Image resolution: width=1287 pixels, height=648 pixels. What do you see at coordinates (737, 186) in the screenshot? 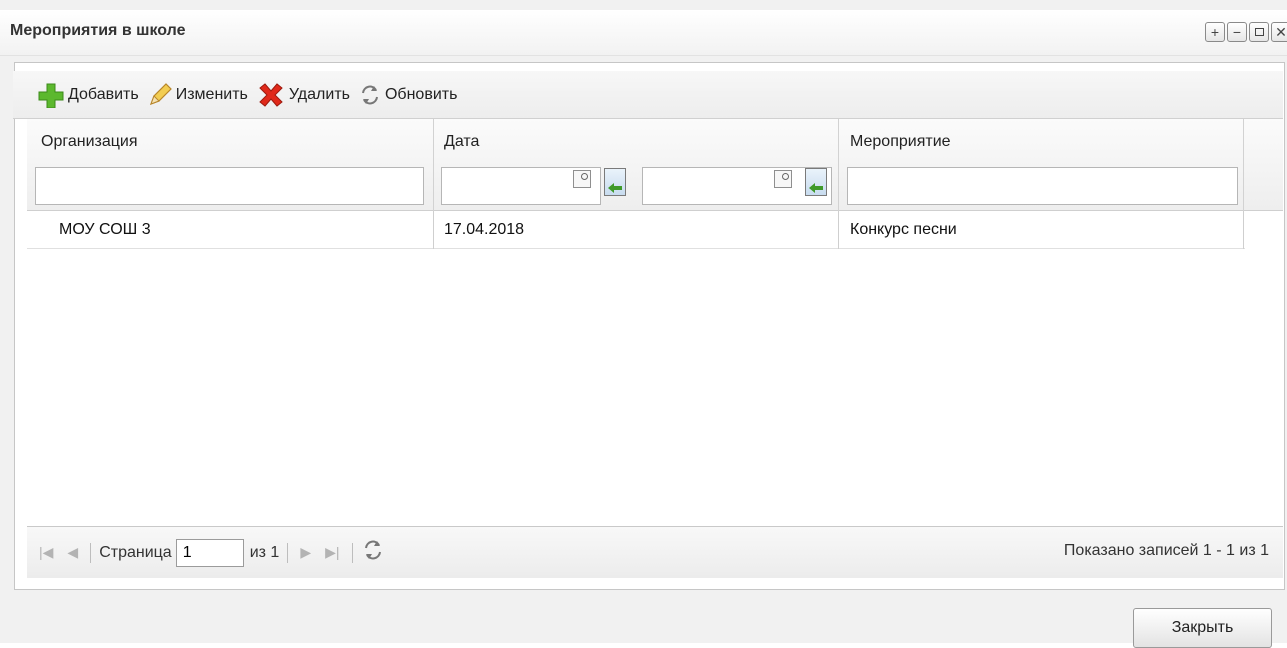
I see `filter-date-to-input` at bounding box center [737, 186].